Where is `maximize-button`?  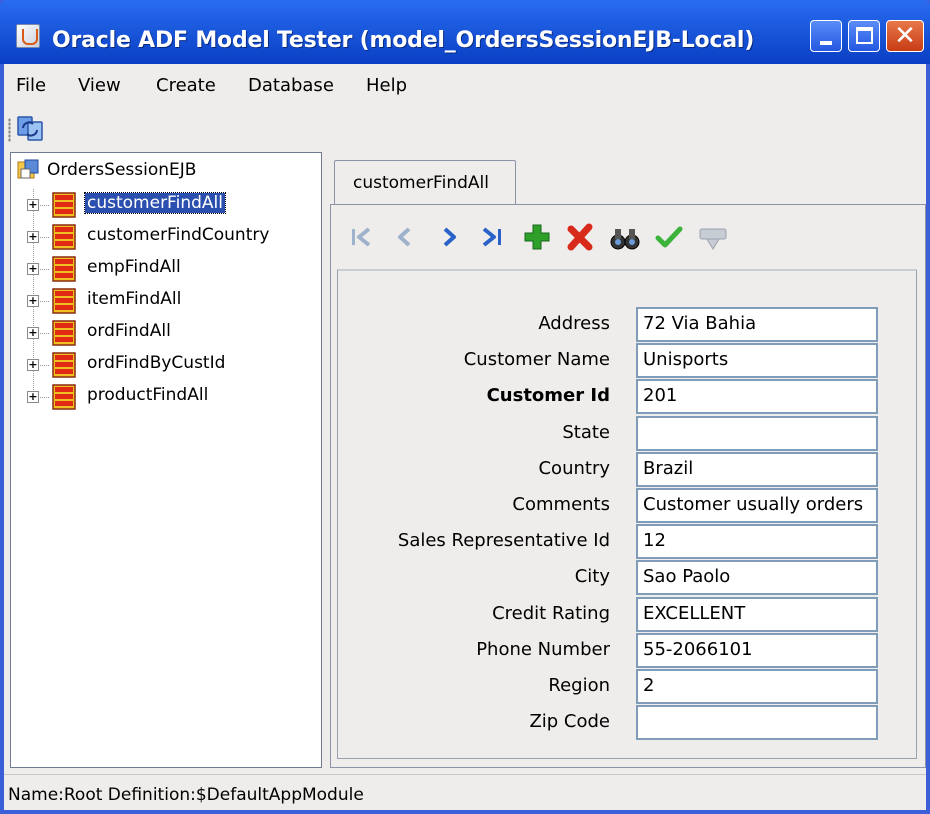 maximize-button is located at coordinates (864, 36).